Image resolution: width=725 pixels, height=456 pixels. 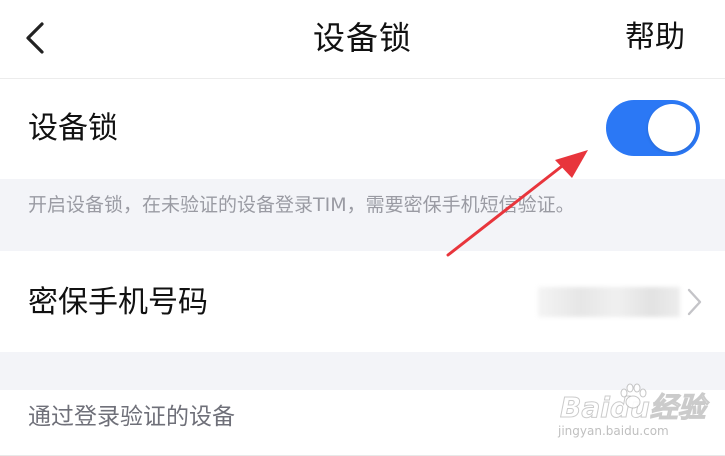 I want to click on watermark-url: jingyan.baidu.com, so click(x=613, y=431).